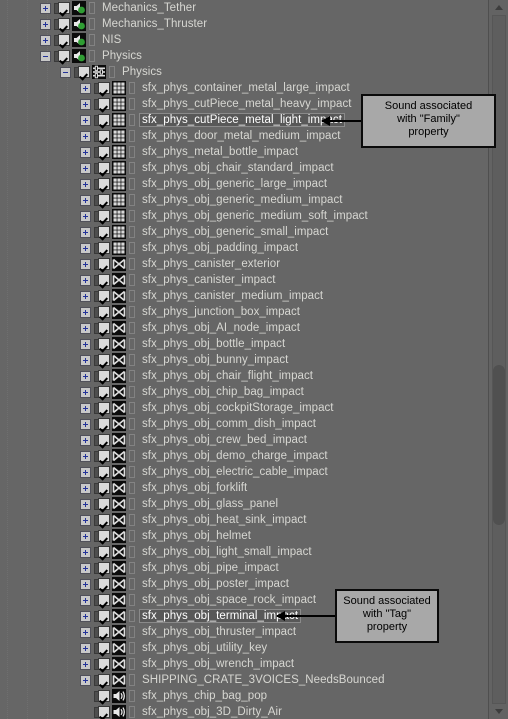 This screenshot has height=719, width=508. Describe the element at coordinates (224, 520) in the screenshot. I see `tree-row-label: sfx_phys_obj_heat_sink_impact` at that location.